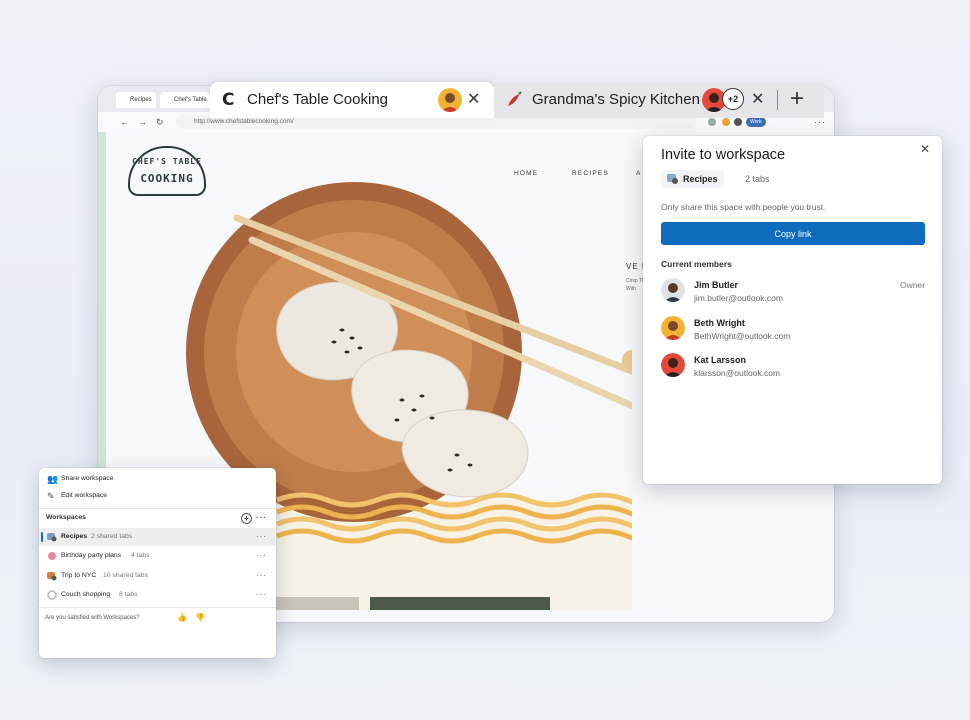 The image size is (970, 720). Describe the element at coordinates (200, 618) in the screenshot. I see `thumbs-down-icon: 👎` at that location.